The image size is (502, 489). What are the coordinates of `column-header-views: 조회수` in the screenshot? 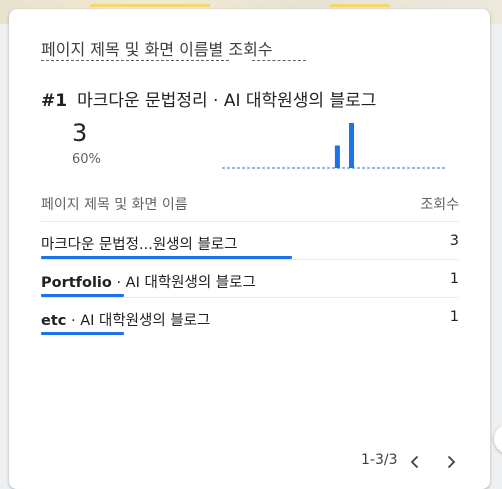 It's located at (439, 204).